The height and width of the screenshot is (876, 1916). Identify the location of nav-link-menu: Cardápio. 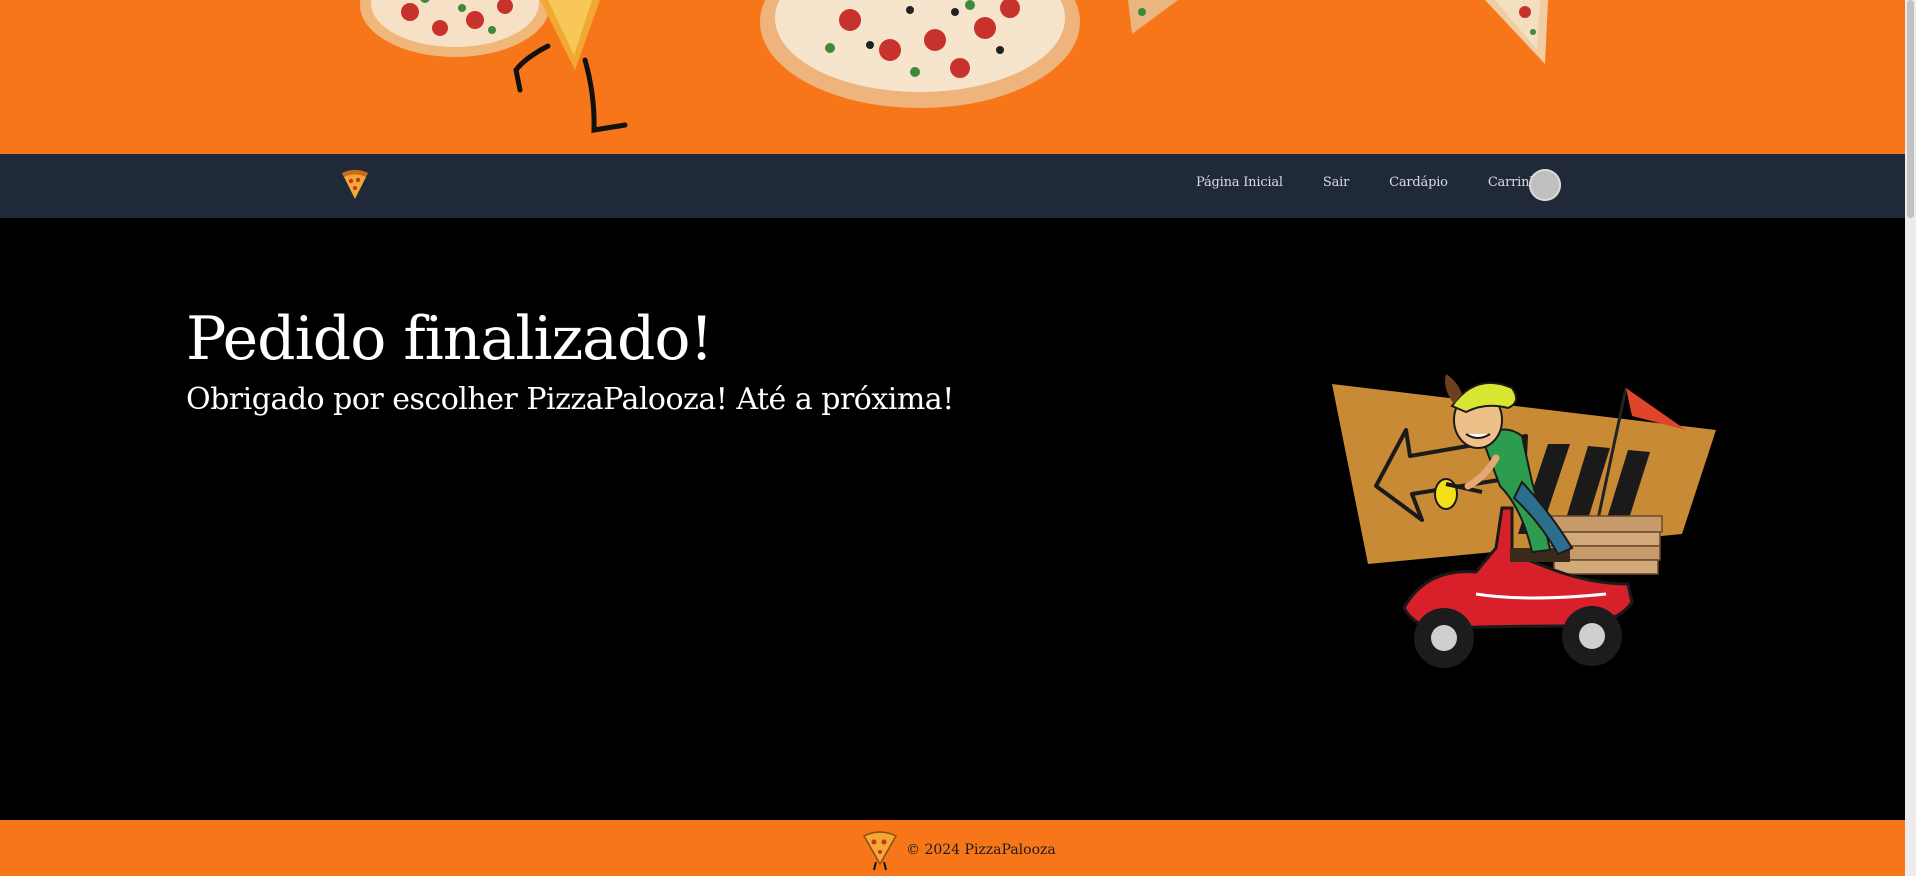
(1418, 182).